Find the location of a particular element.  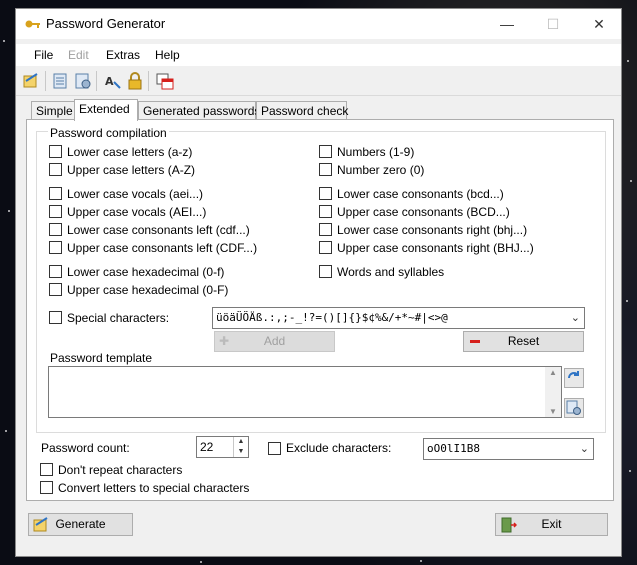

open-list-icon is located at coordinates (61, 81).